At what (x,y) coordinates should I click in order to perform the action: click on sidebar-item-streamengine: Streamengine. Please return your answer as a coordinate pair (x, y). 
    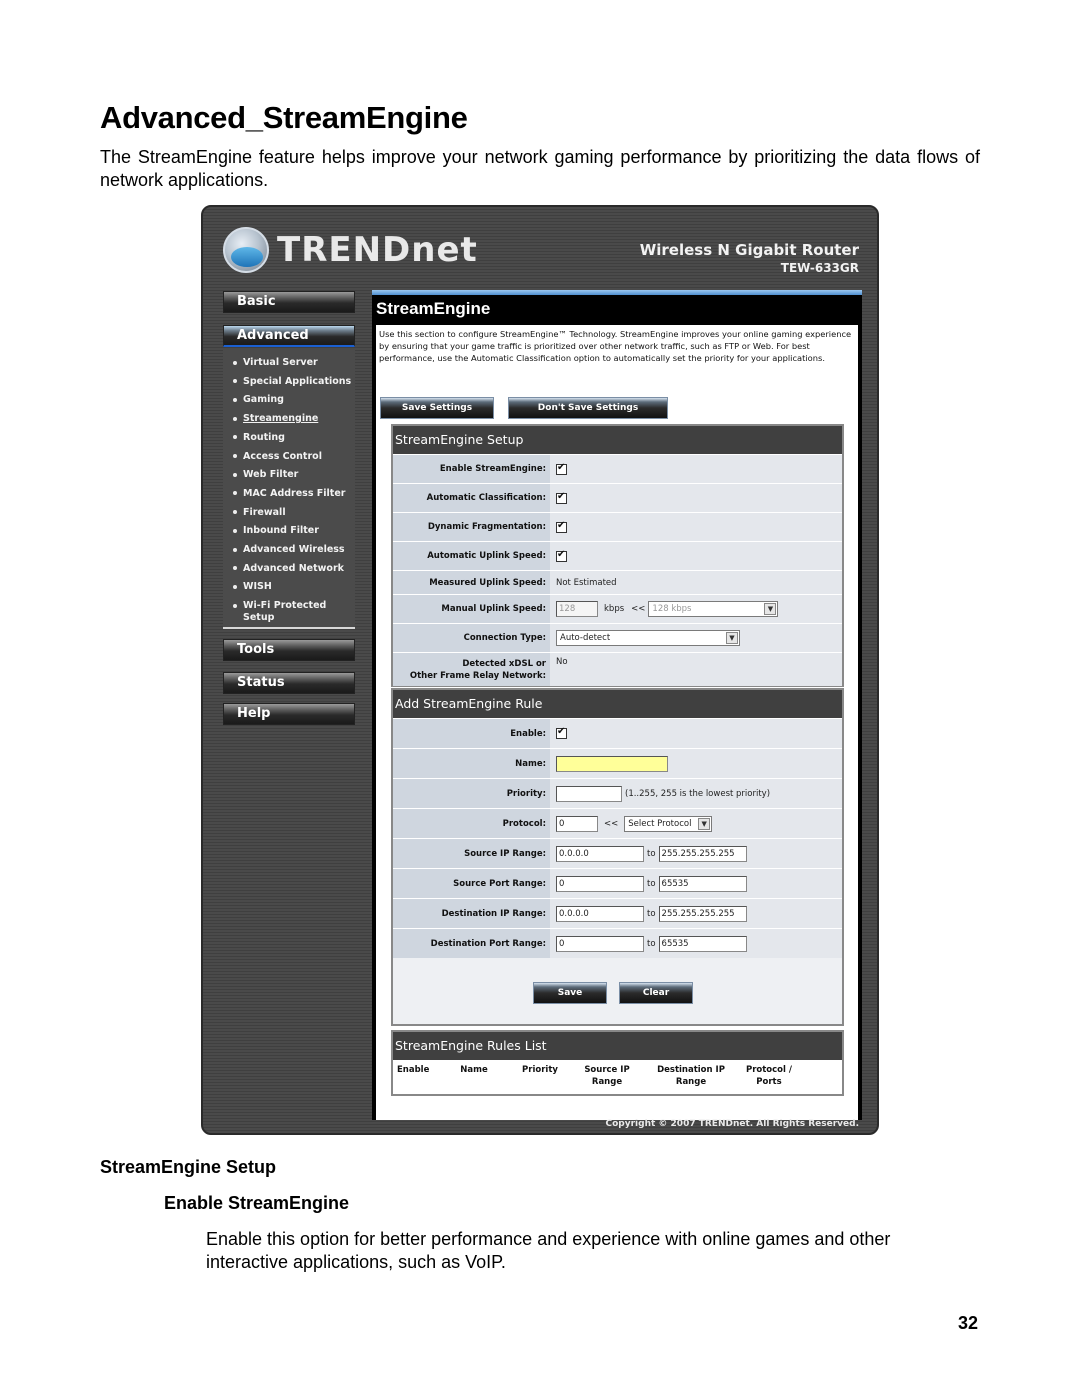
    Looking at the image, I should click on (289, 419).